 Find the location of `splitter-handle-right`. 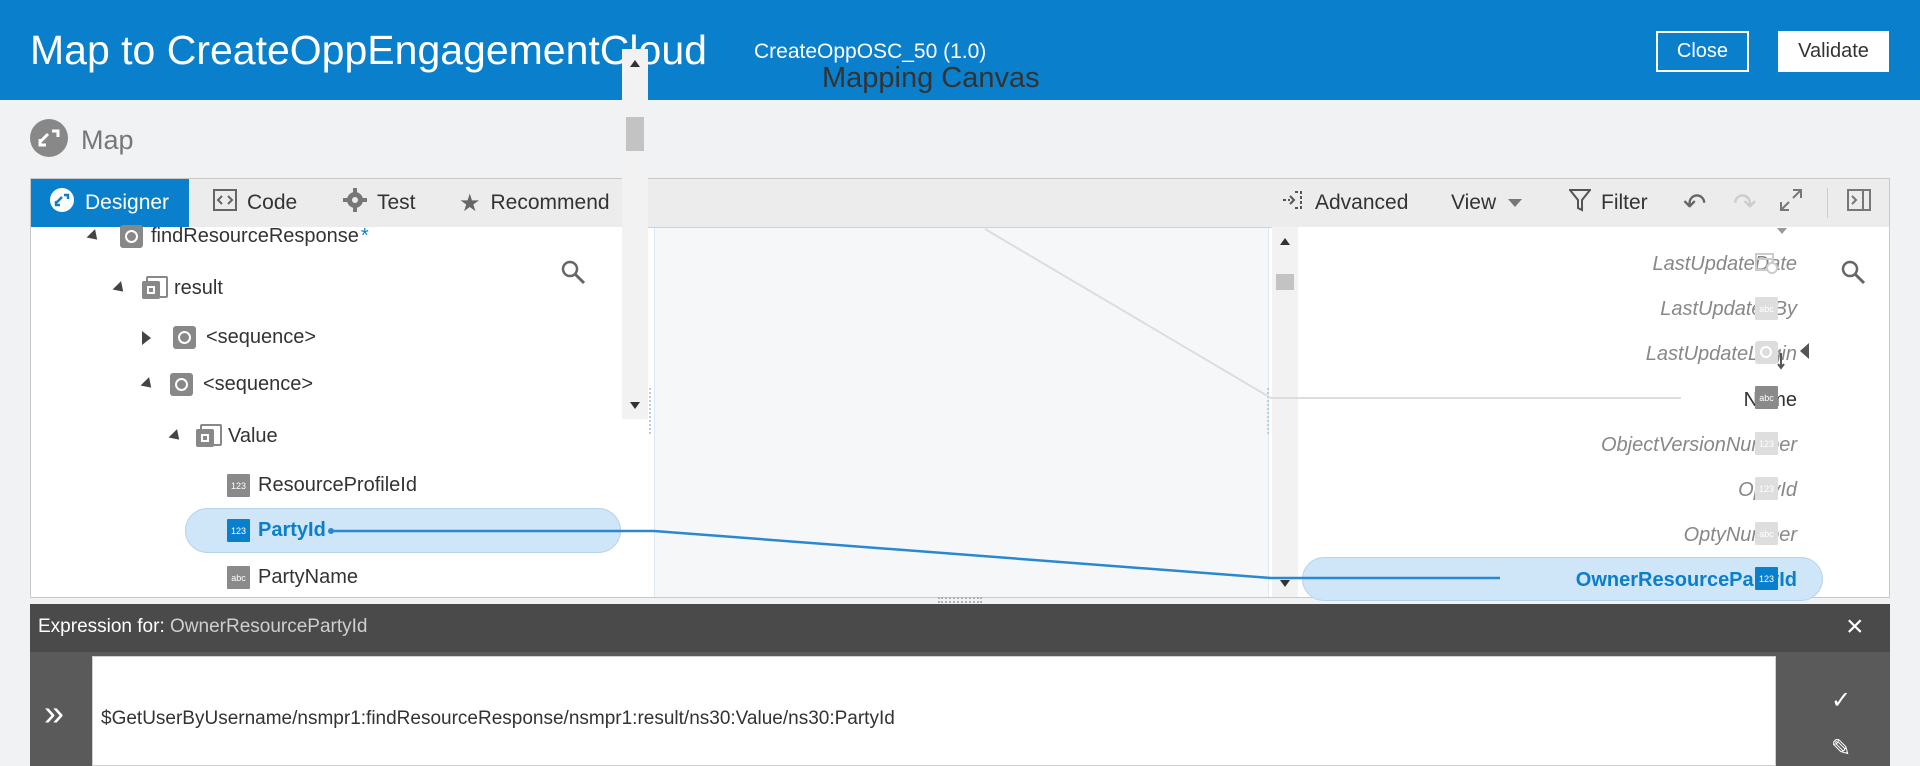

splitter-handle-right is located at coordinates (1269, 411).